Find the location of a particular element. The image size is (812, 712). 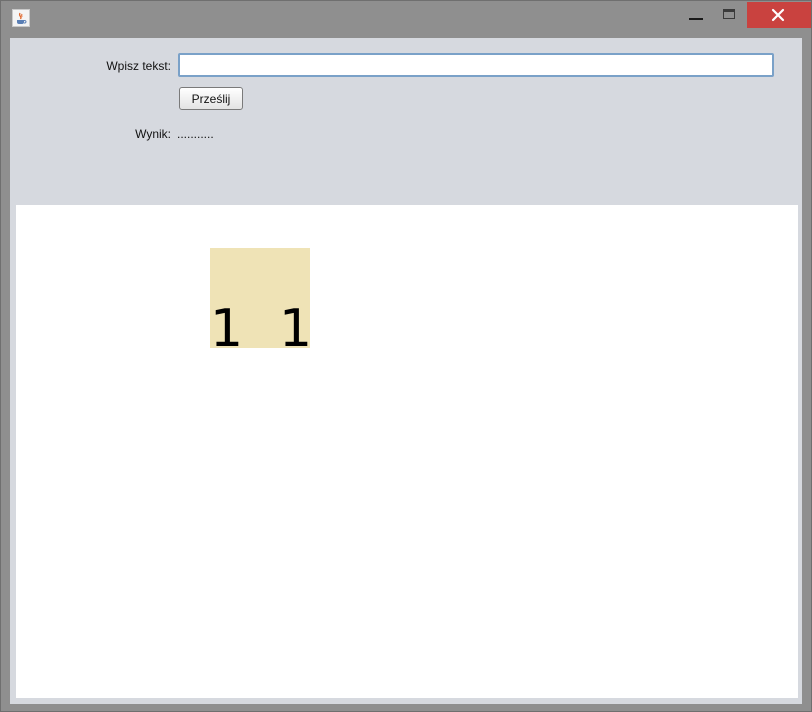

text-input is located at coordinates (476, 65).